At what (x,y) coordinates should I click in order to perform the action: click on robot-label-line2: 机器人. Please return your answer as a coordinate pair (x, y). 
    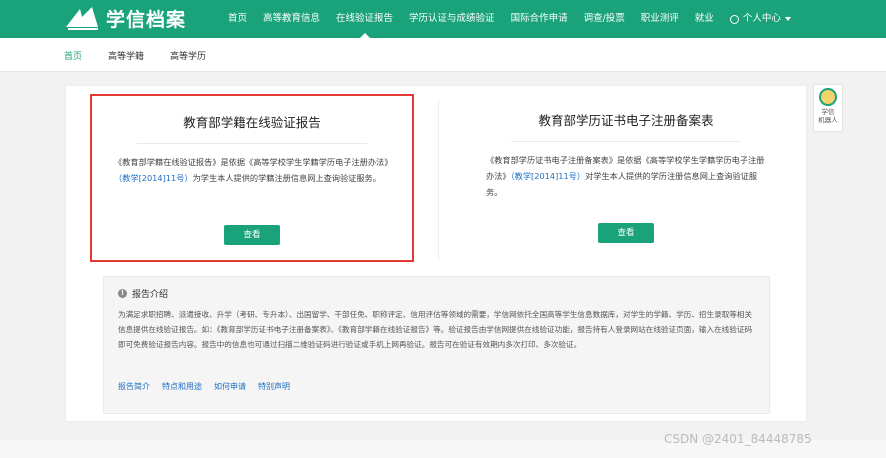
    Looking at the image, I should click on (828, 120).